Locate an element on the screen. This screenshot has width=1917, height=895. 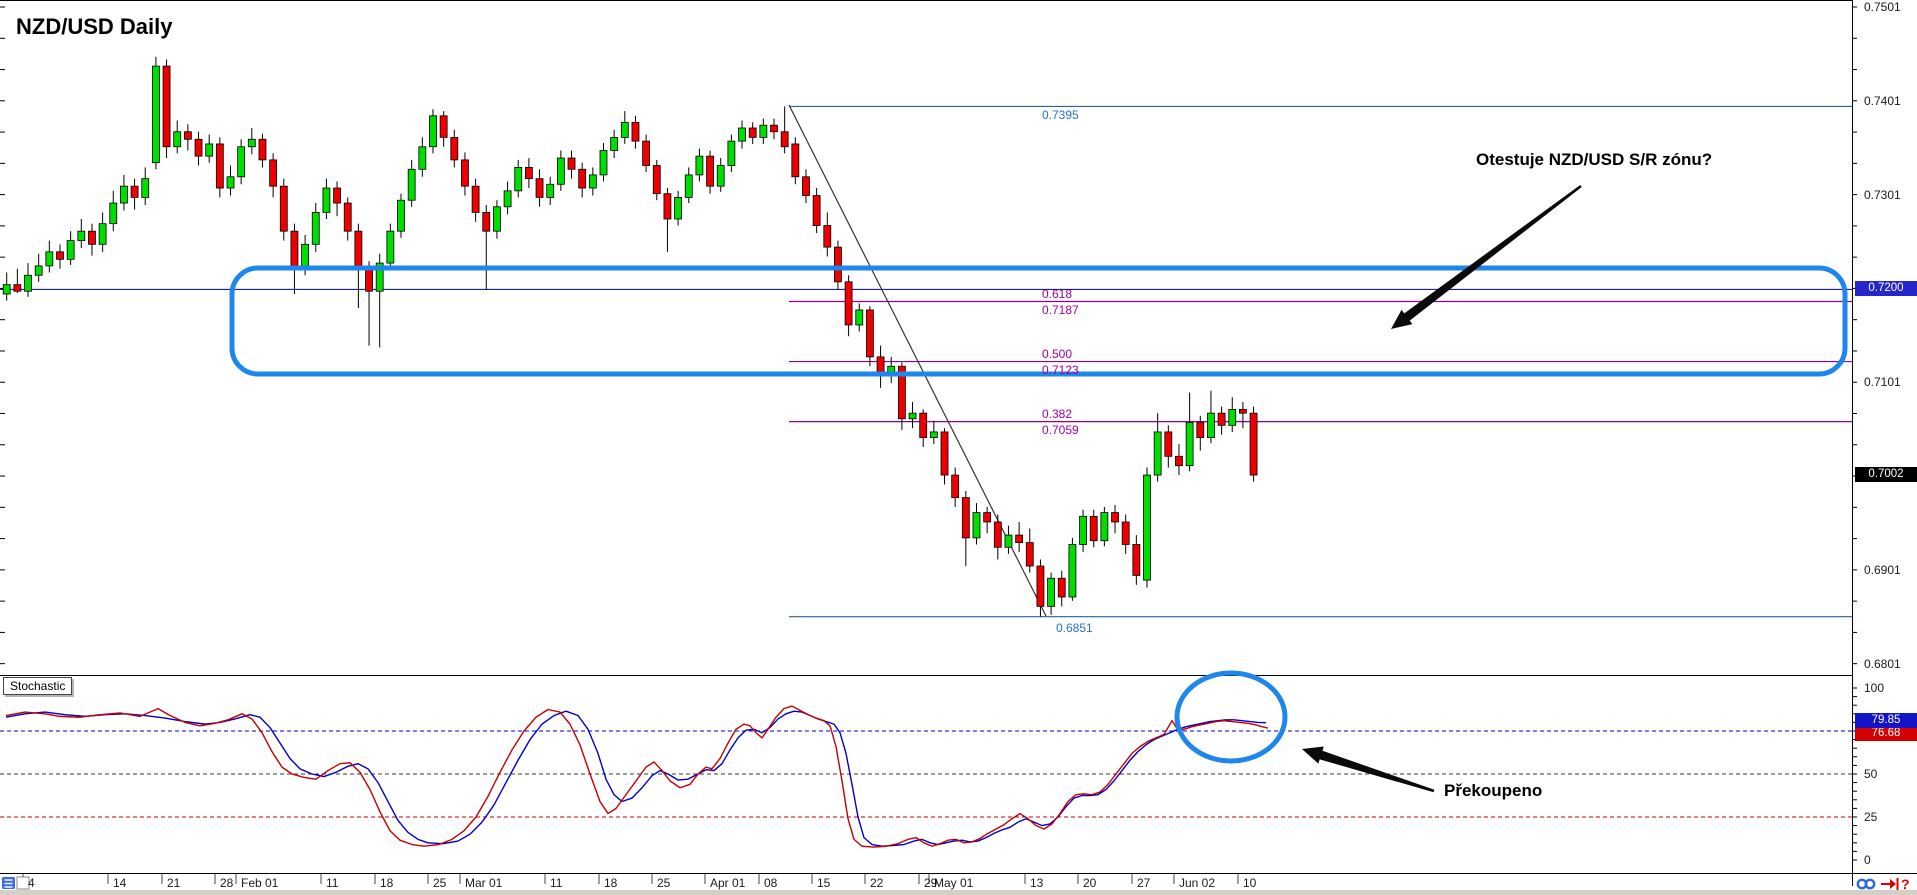
fib-price-label: 0.7187 is located at coordinates (1060, 309).